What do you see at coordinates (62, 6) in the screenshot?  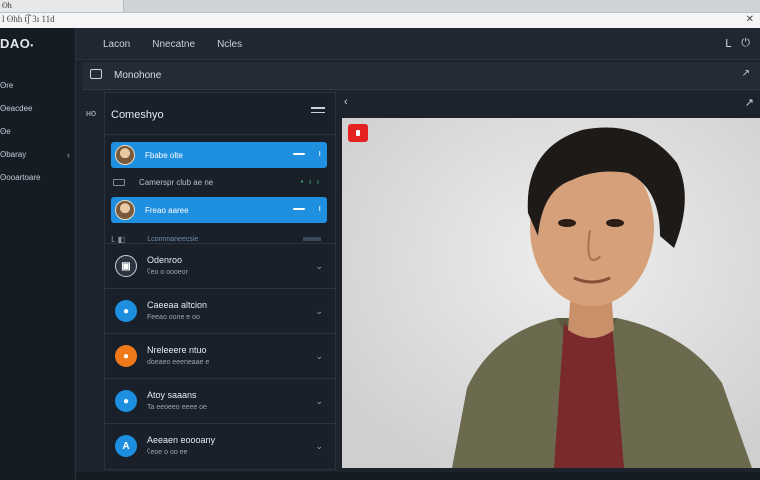 I see `browser-tab: ʘh` at bounding box center [62, 6].